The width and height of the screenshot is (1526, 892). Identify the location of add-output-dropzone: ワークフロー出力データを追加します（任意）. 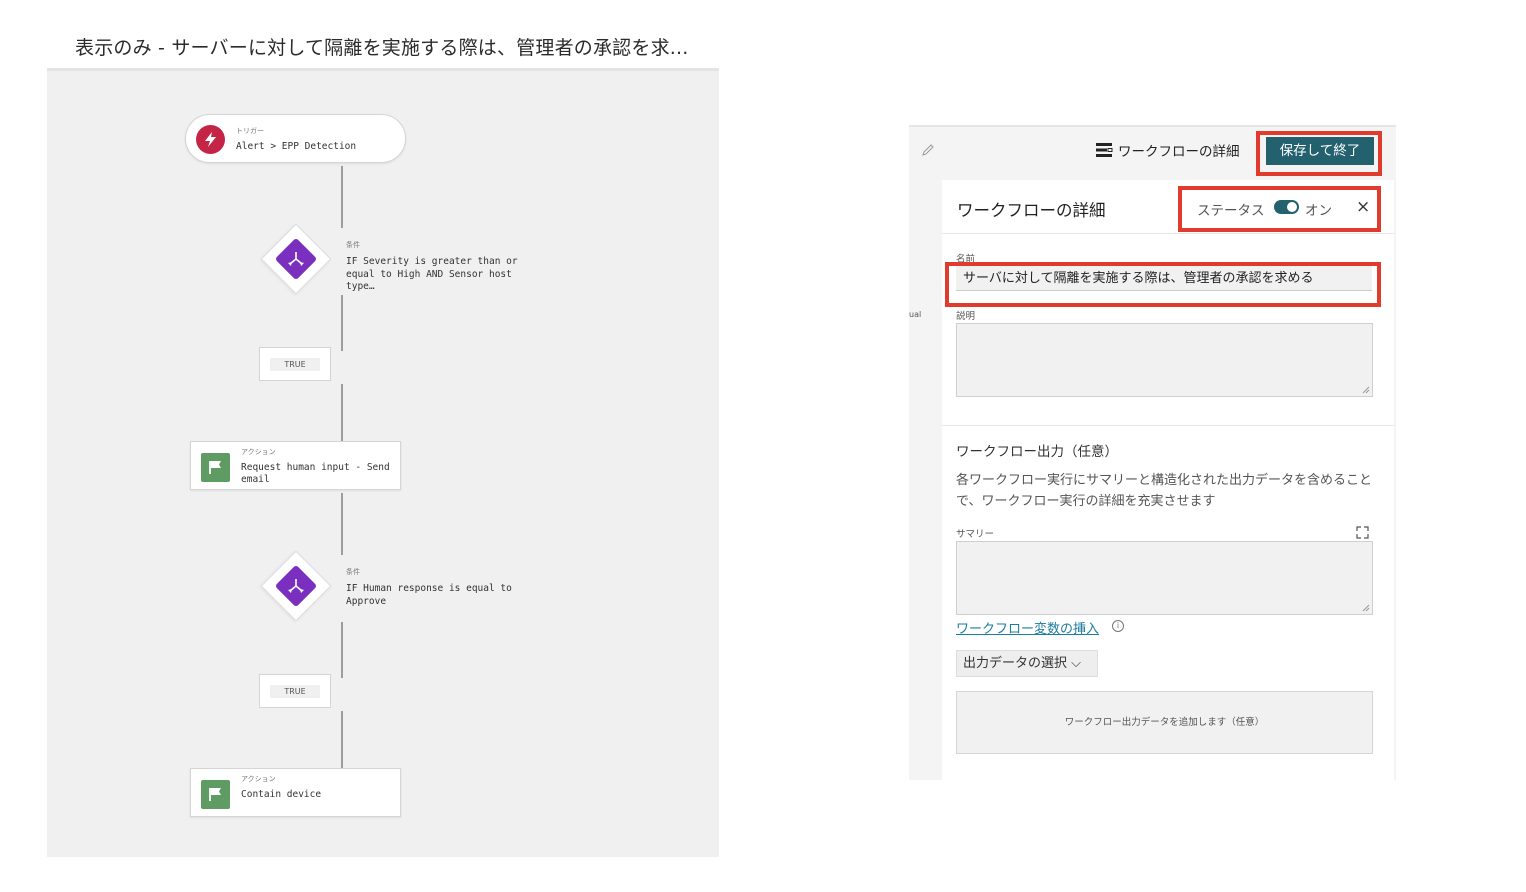
(1164, 722).